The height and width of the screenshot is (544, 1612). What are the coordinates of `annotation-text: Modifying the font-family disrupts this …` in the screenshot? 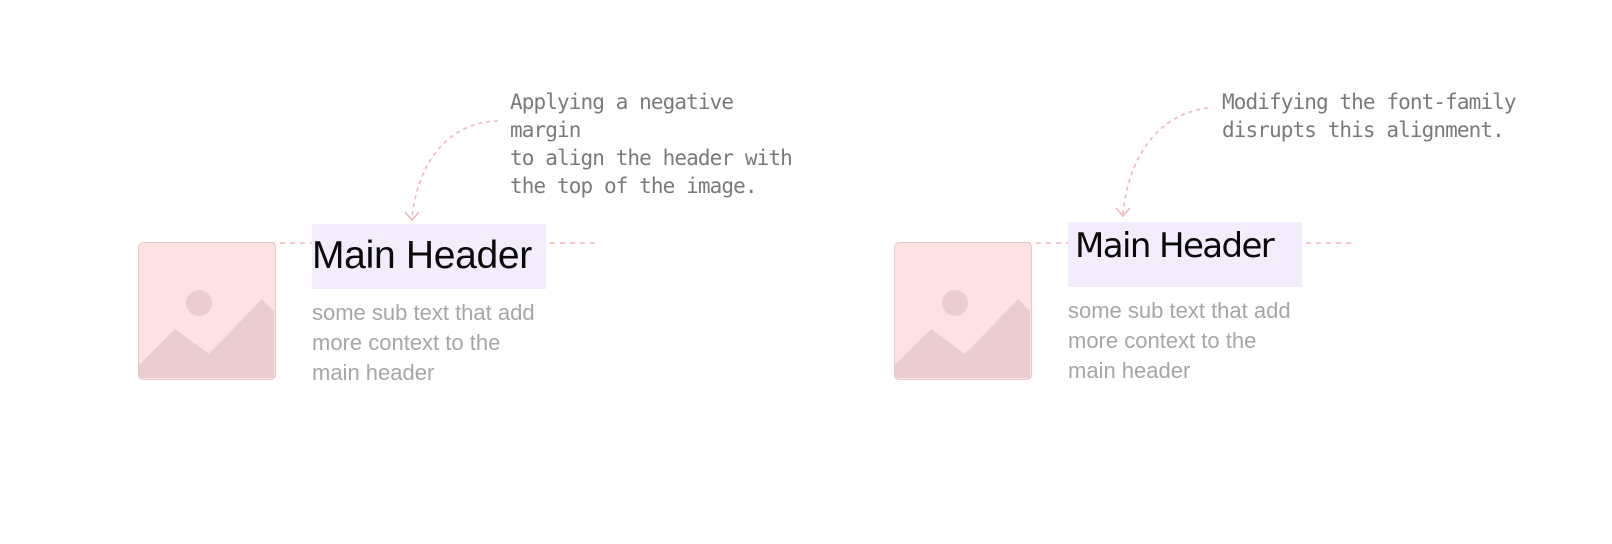 It's located at (1369, 116).